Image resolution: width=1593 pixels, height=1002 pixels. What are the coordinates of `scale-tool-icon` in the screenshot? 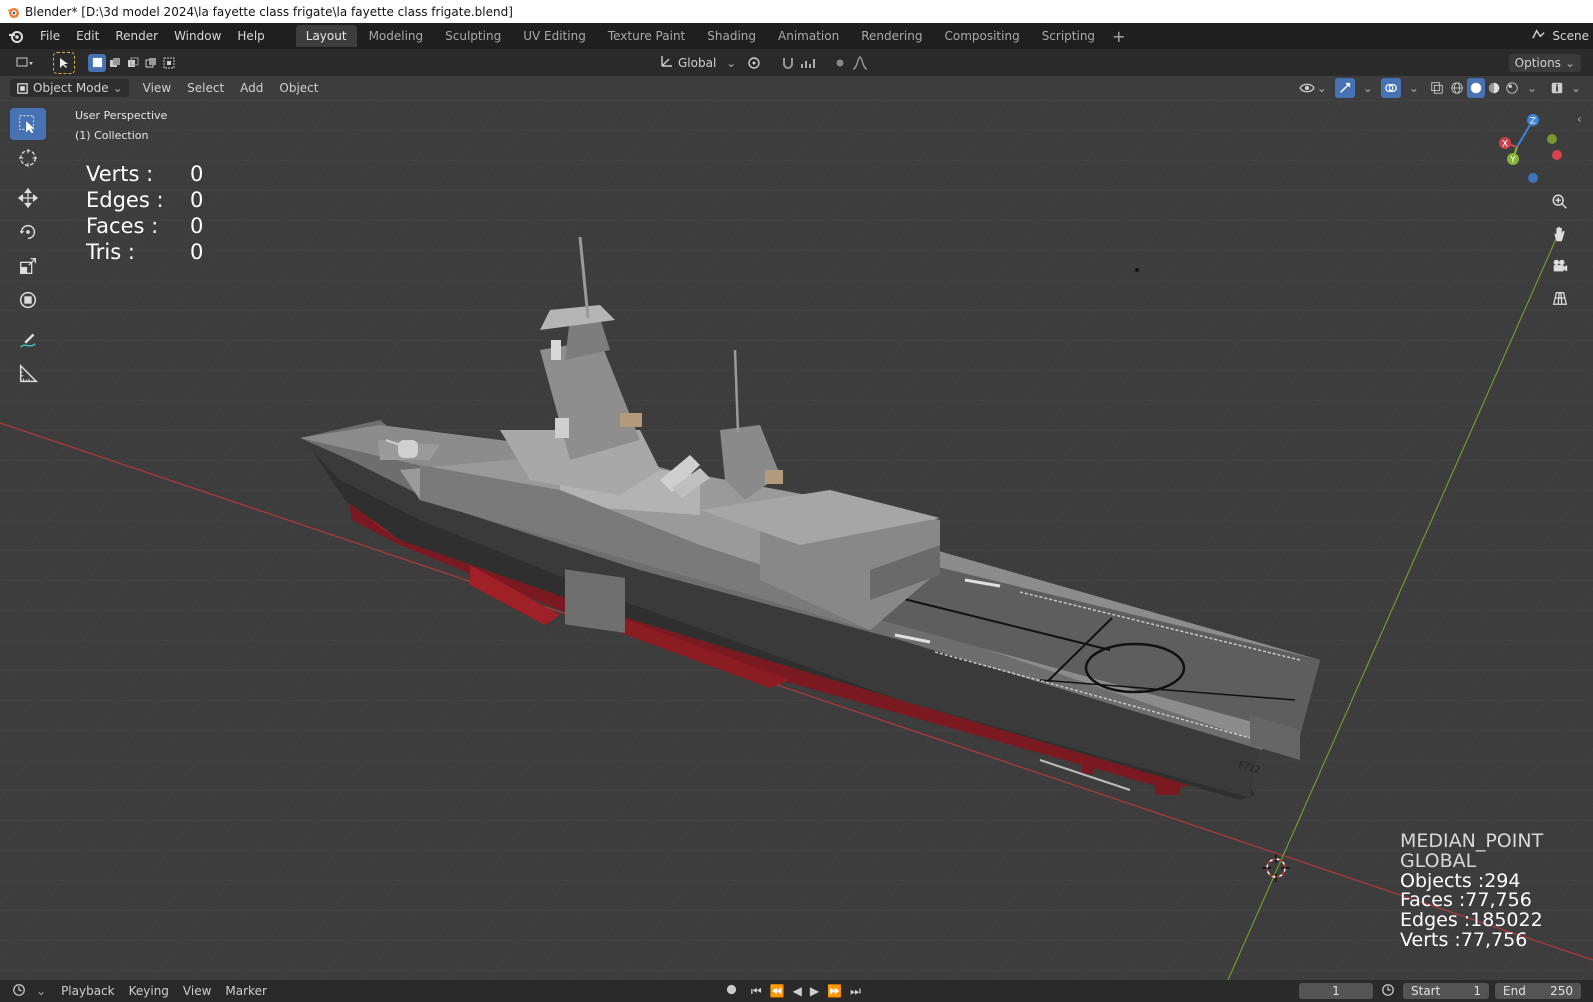 It's located at (28, 266).